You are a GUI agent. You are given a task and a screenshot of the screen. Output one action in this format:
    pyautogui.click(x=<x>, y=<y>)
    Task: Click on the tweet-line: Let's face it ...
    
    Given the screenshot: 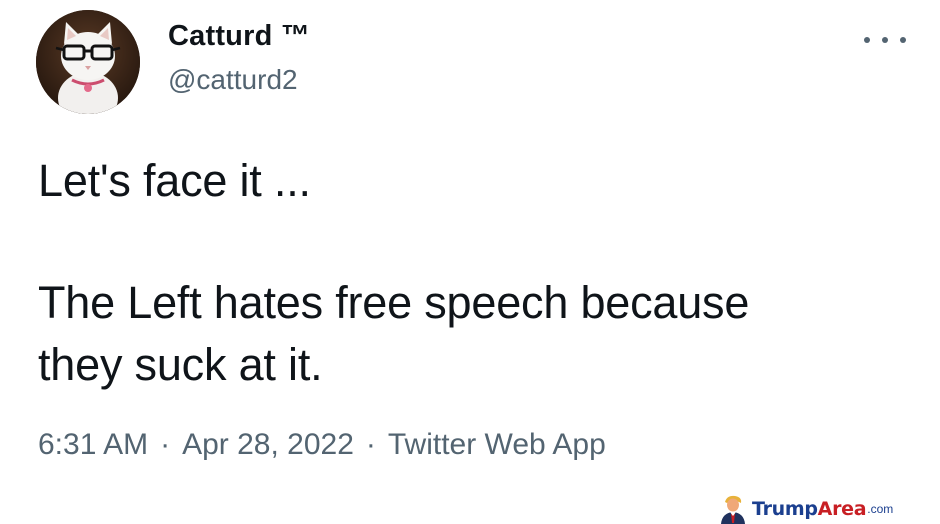 What is the action you would take?
    pyautogui.click(x=174, y=180)
    